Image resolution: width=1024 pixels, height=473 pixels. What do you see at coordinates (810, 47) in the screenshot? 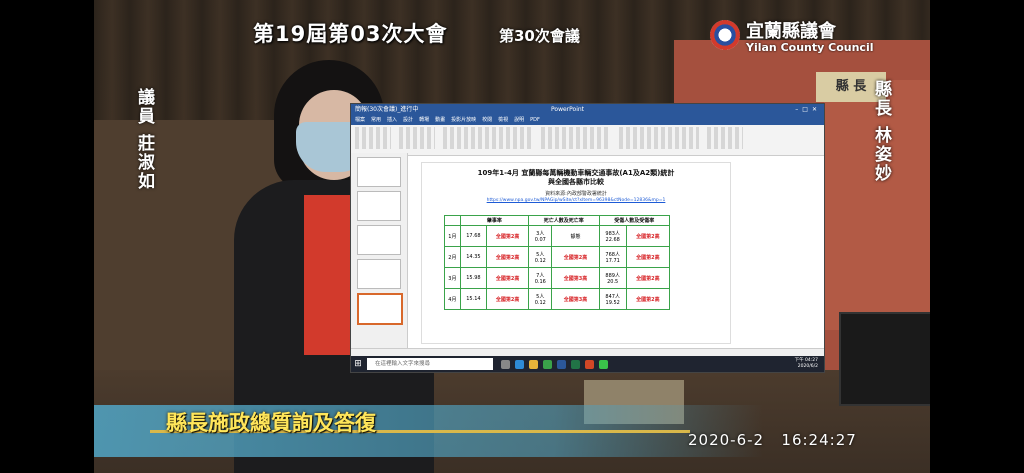
I see `council-name-en: Yilan County Council` at bounding box center [810, 47].